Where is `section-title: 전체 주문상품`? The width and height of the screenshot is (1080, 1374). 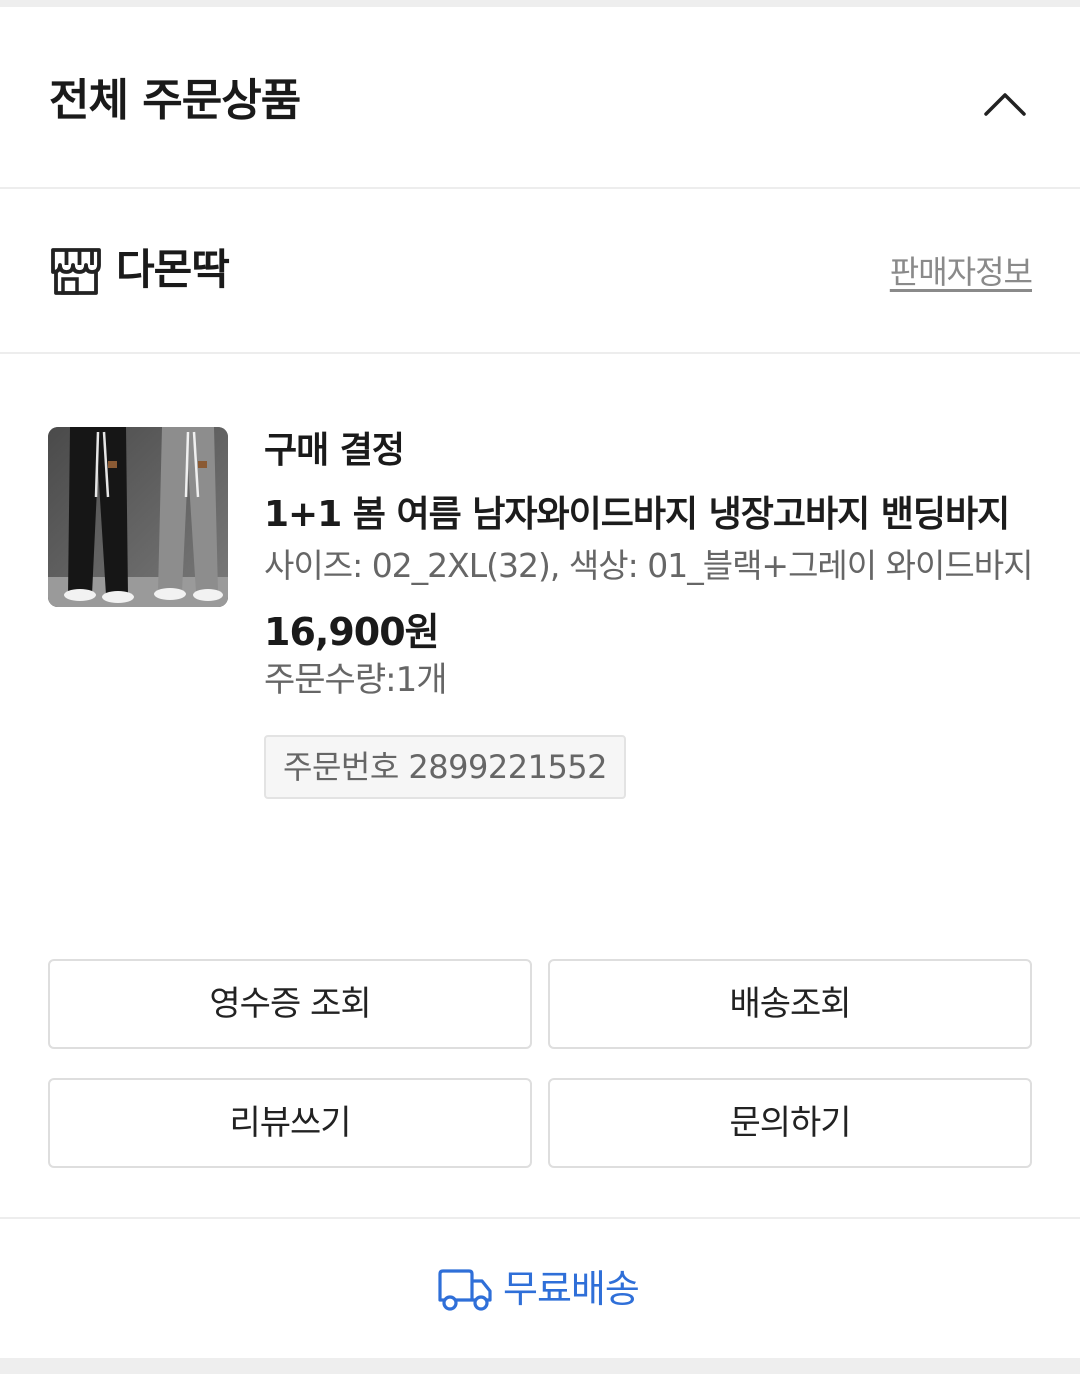 section-title: 전체 주문상품 is located at coordinates (175, 100).